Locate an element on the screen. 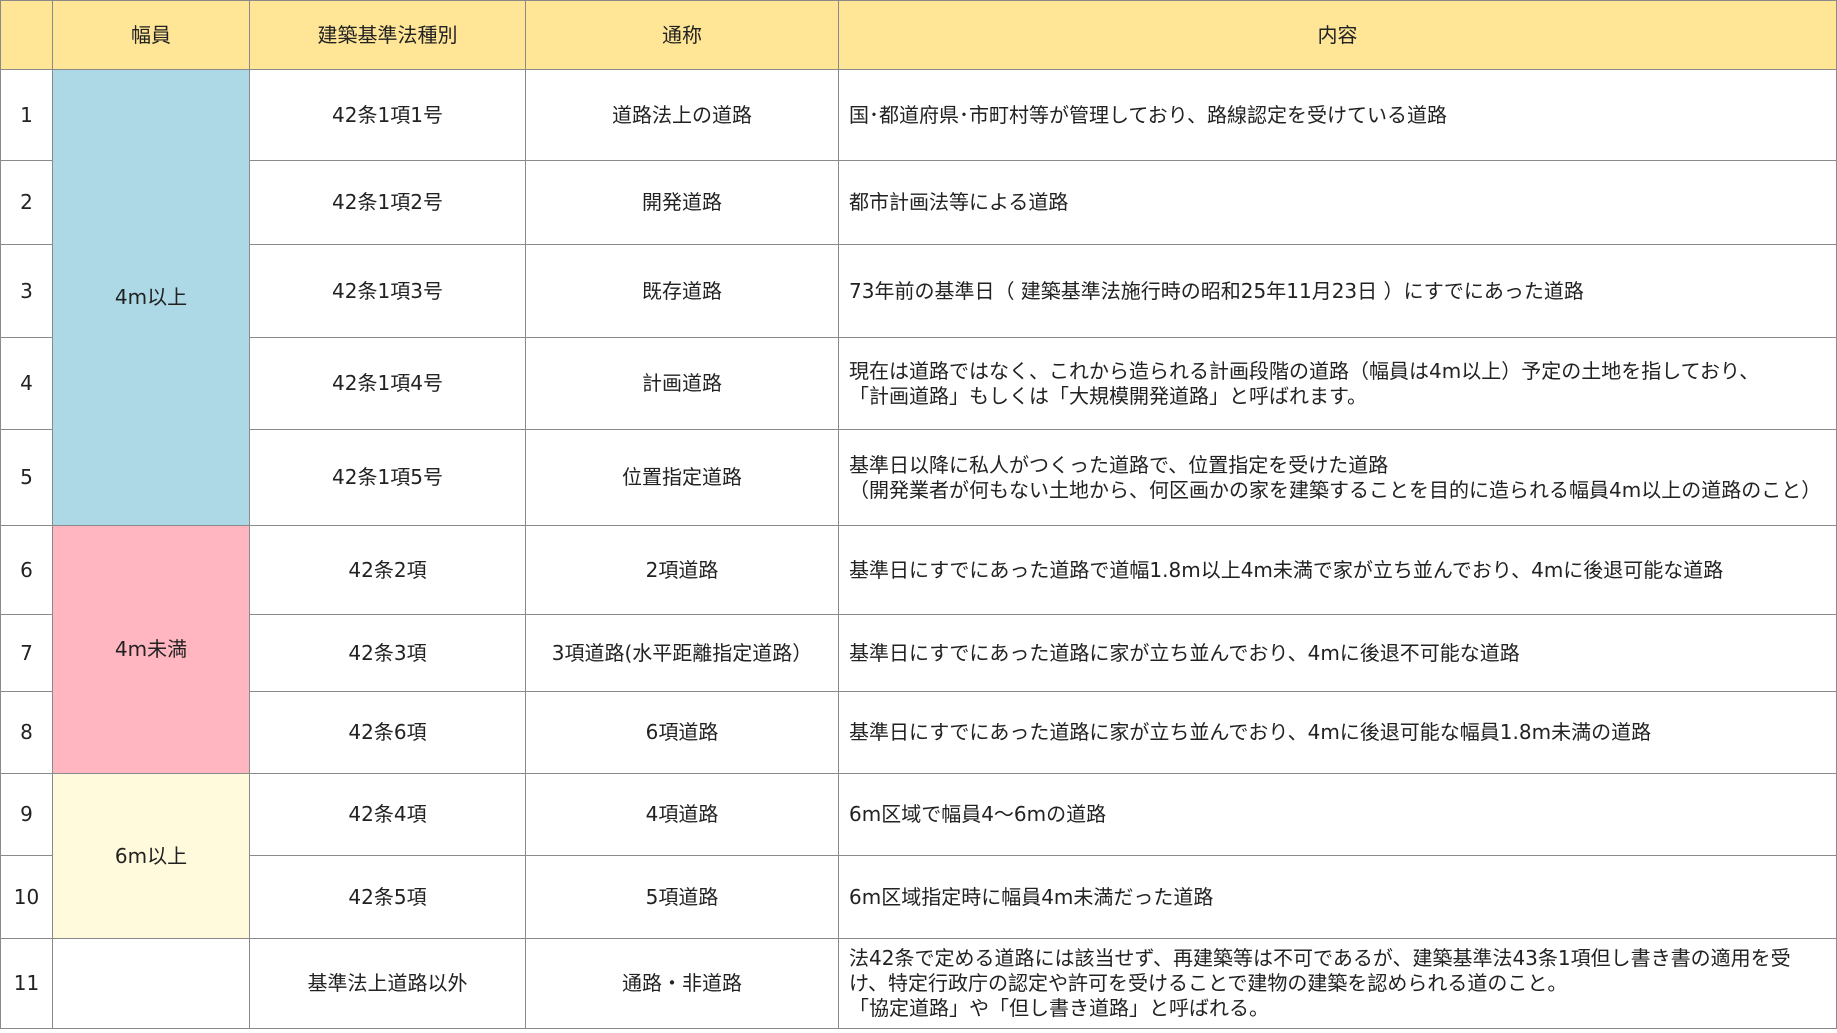 The height and width of the screenshot is (1033, 1837). law-type-cell: 42条2項 is located at coordinates (387, 570).